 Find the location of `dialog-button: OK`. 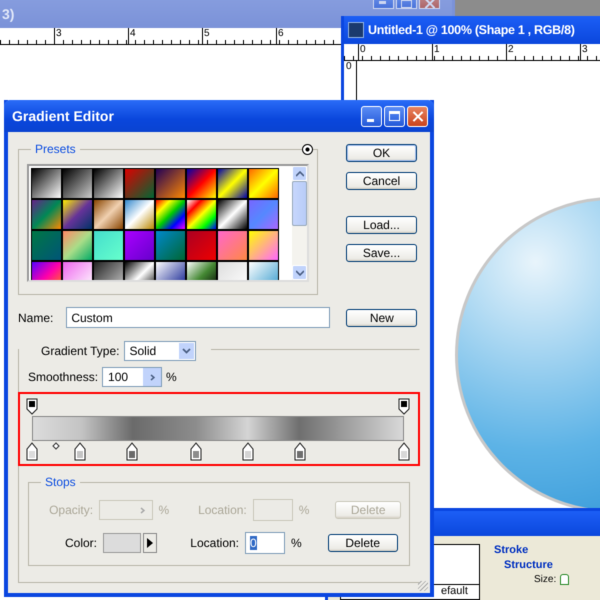

dialog-button: OK is located at coordinates (381, 153).